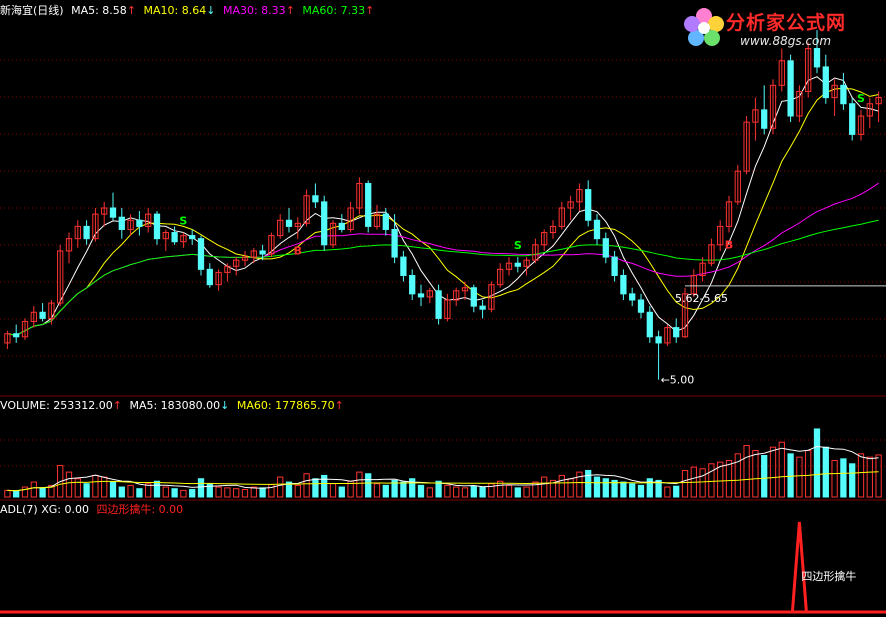 This screenshot has height=617, width=886. Describe the element at coordinates (786, 23) in the screenshot. I see `logo-title: 分析家公式网` at that location.